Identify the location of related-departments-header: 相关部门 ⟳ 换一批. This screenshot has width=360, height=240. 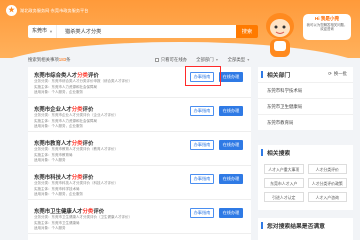
(305, 74).